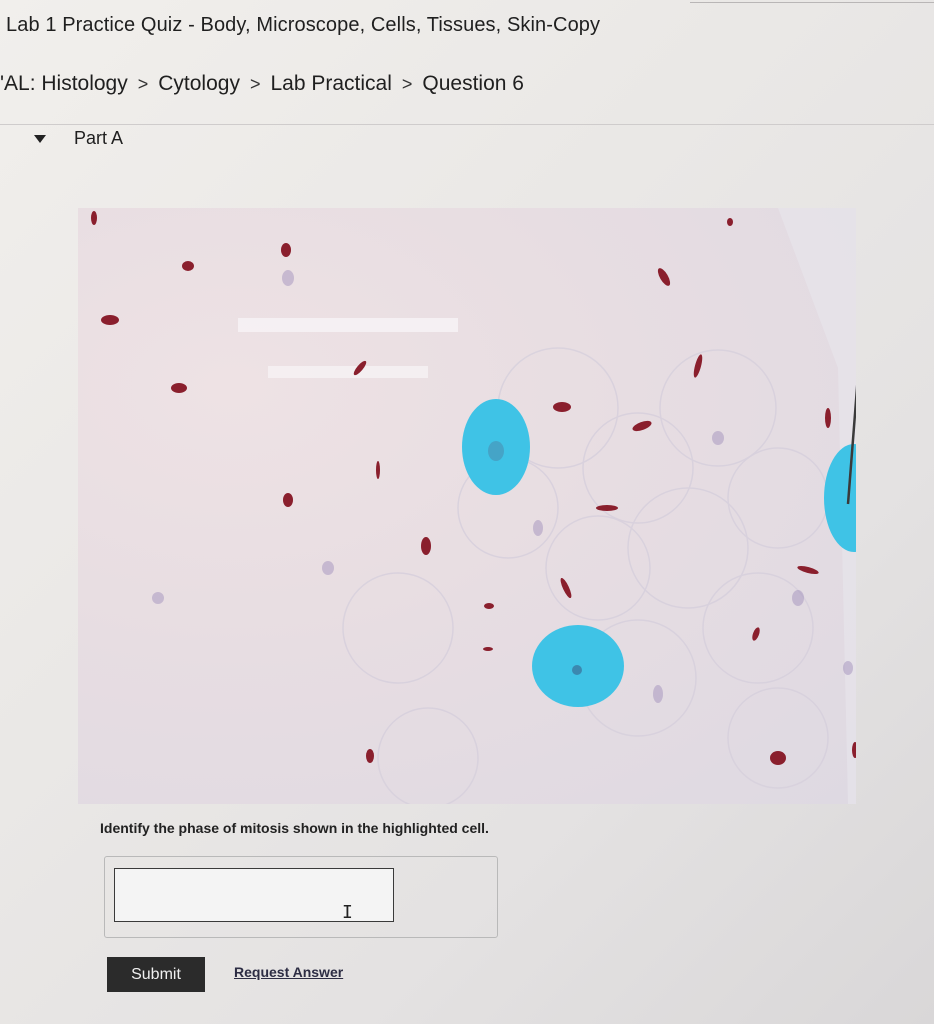 The image size is (934, 1024). I want to click on collapse-triangle-icon, so click(40, 138).